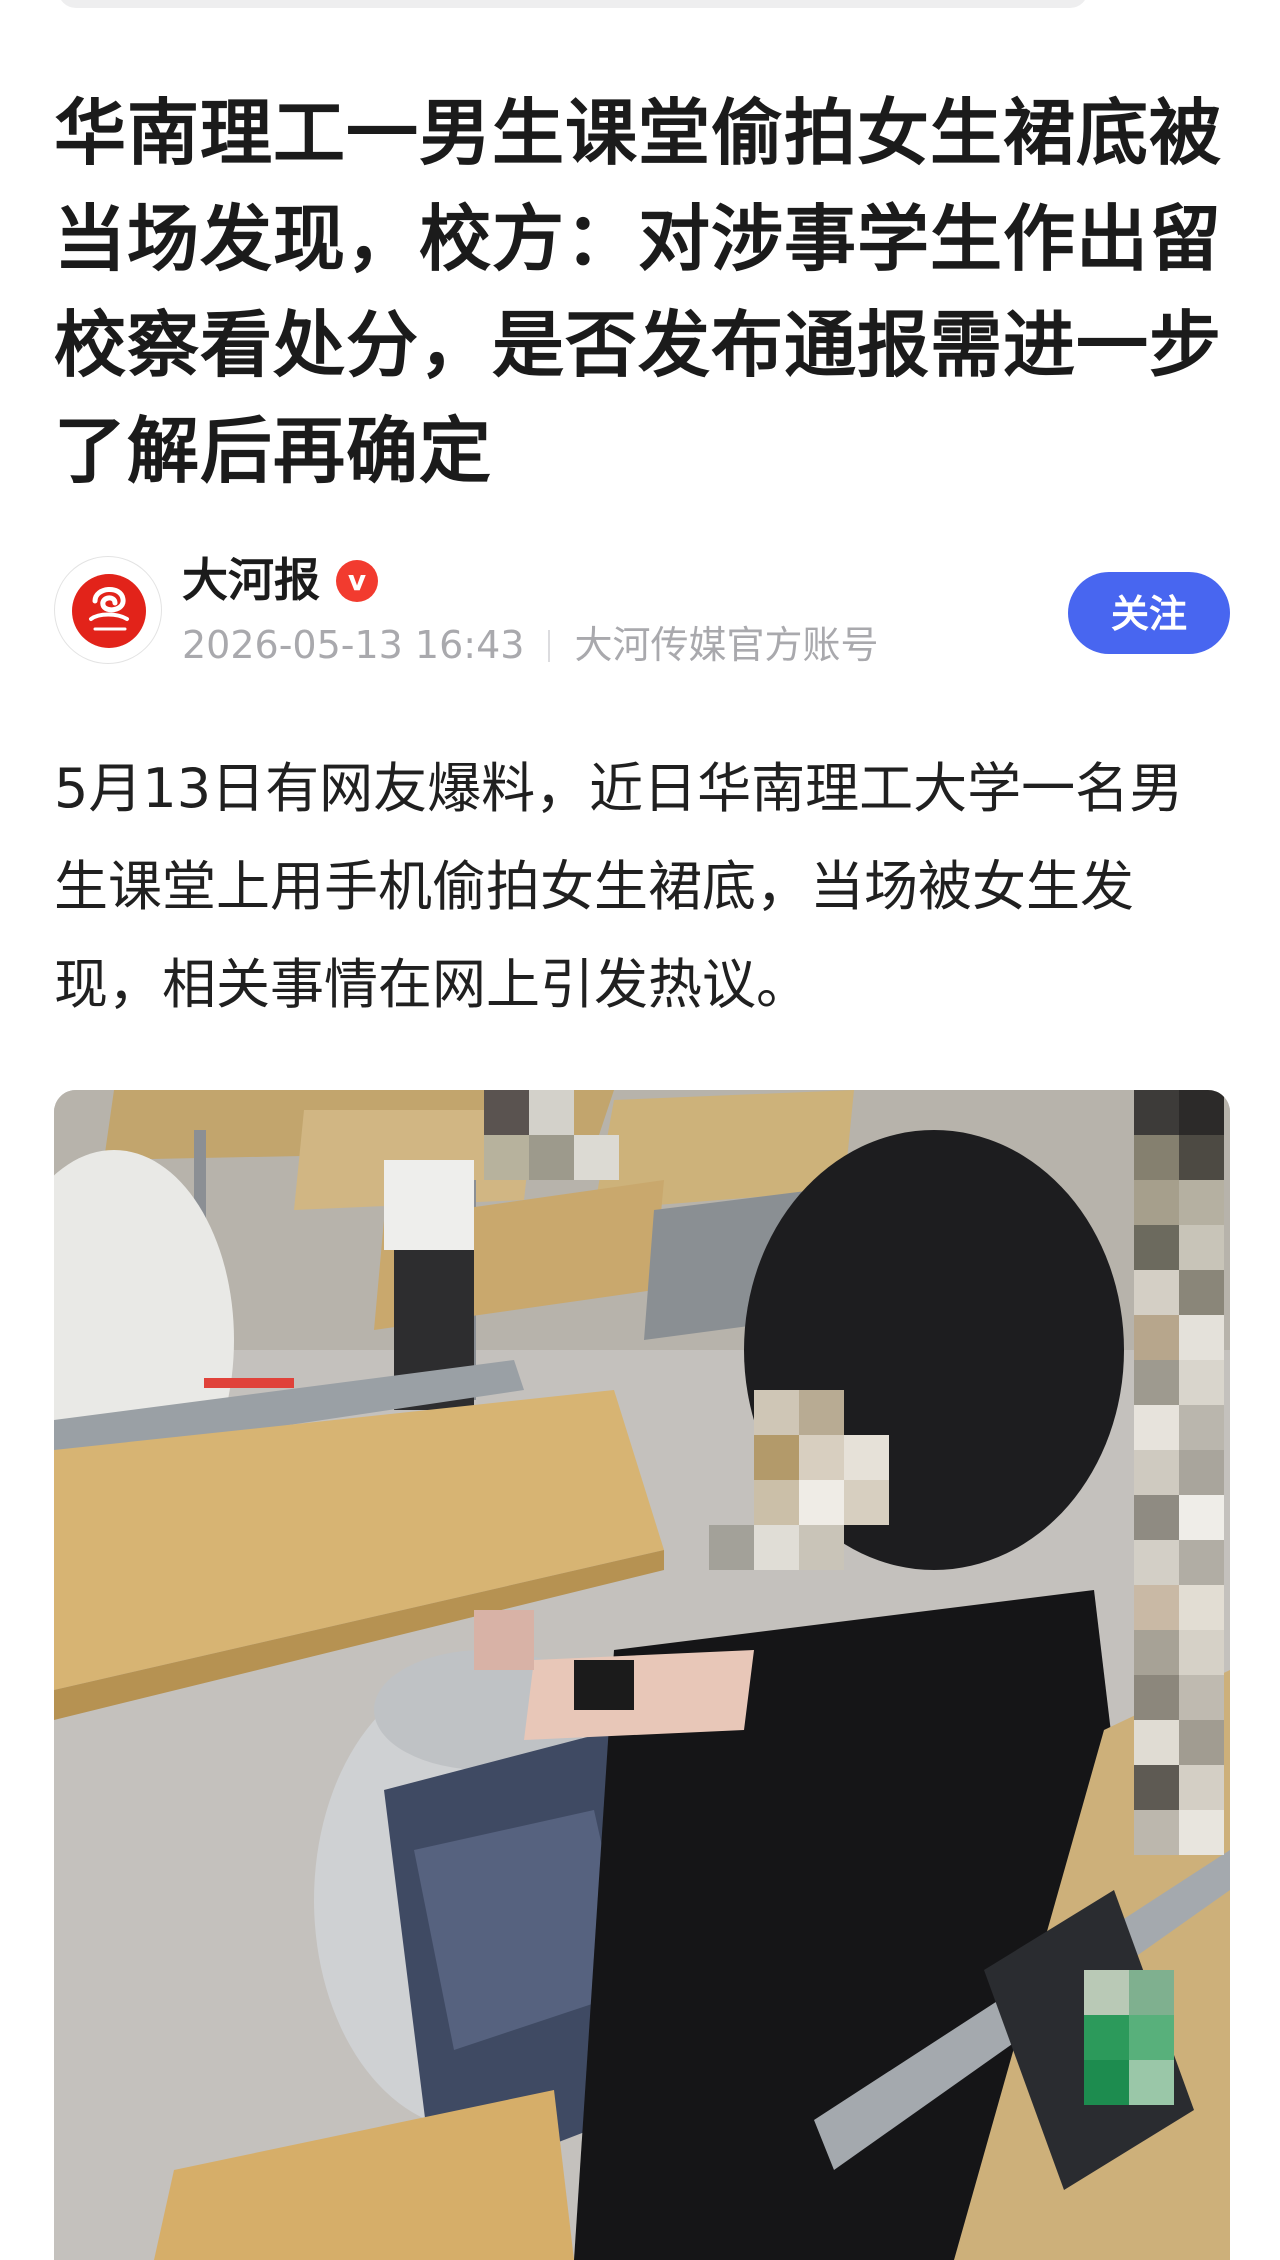 Image resolution: width=1280 pixels, height=2260 pixels. What do you see at coordinates (549, 646) in the screenshot?
I see `meta-divider` at bounding box center [549, 646].